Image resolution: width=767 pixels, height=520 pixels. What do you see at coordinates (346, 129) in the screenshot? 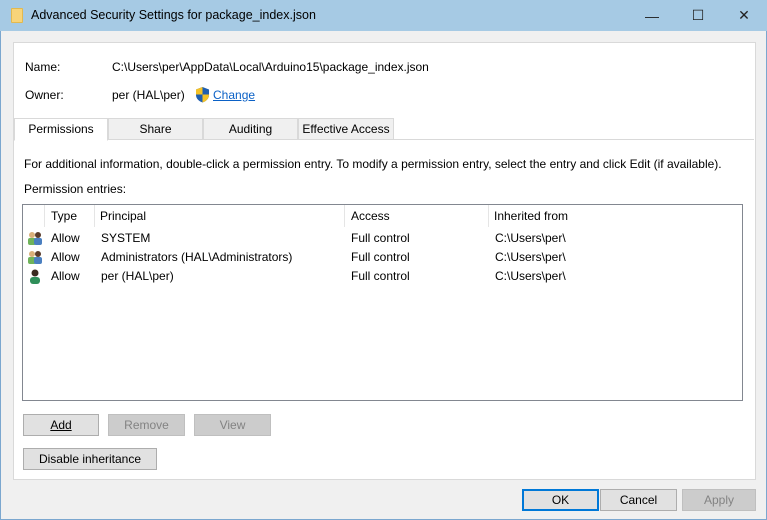
I see `tab-effective-access: Effective Access` at bounding box center [346, 129].